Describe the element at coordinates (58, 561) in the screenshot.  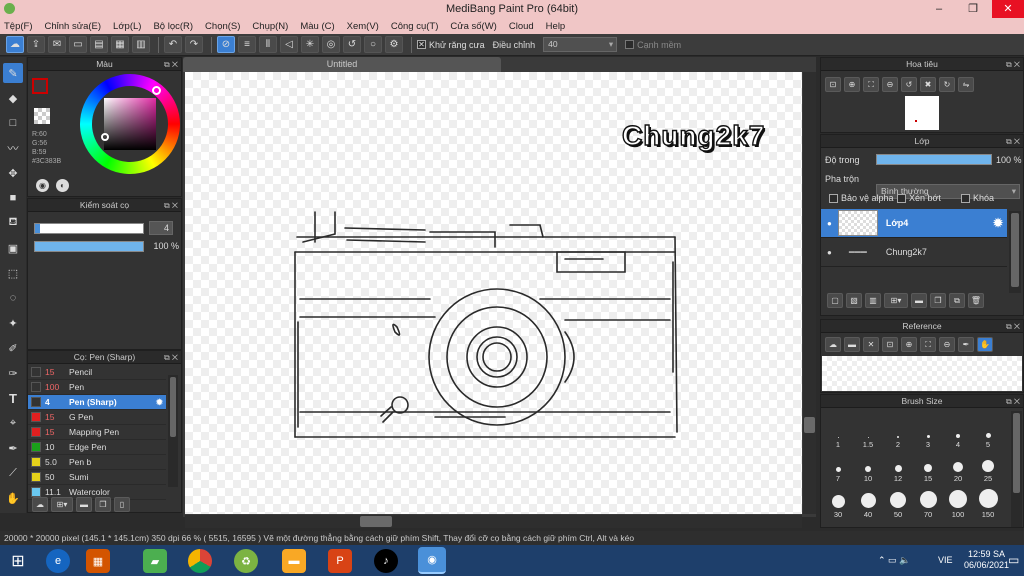
I see `internet-explorer-icon: e` at that location.